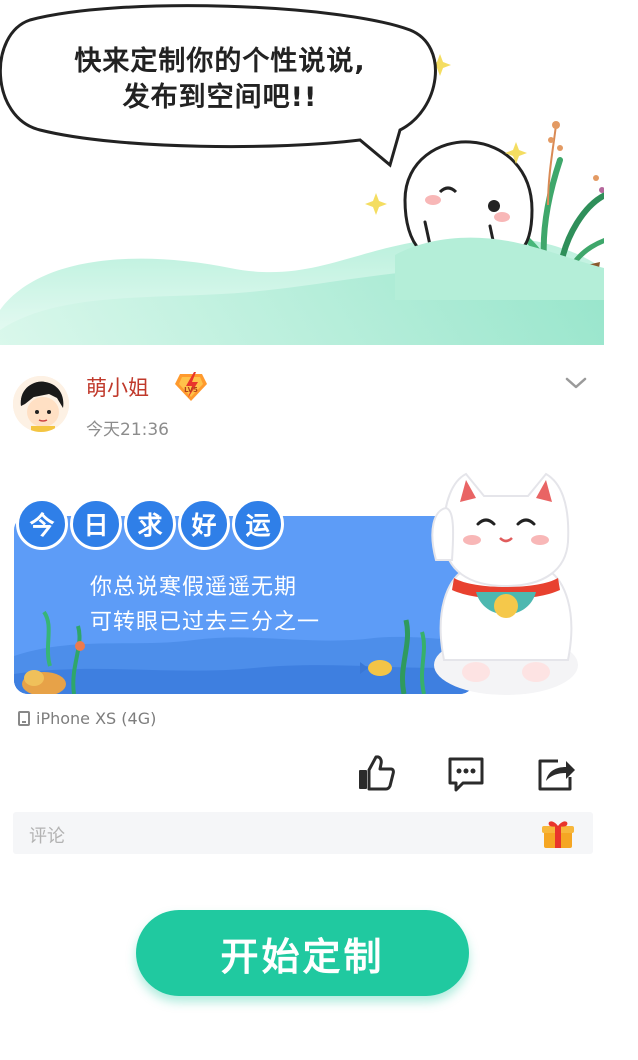 Image resolution: width=638 pixels, height=1060 pixels. I want to click on chevron-down-icon, so click(576, 383).